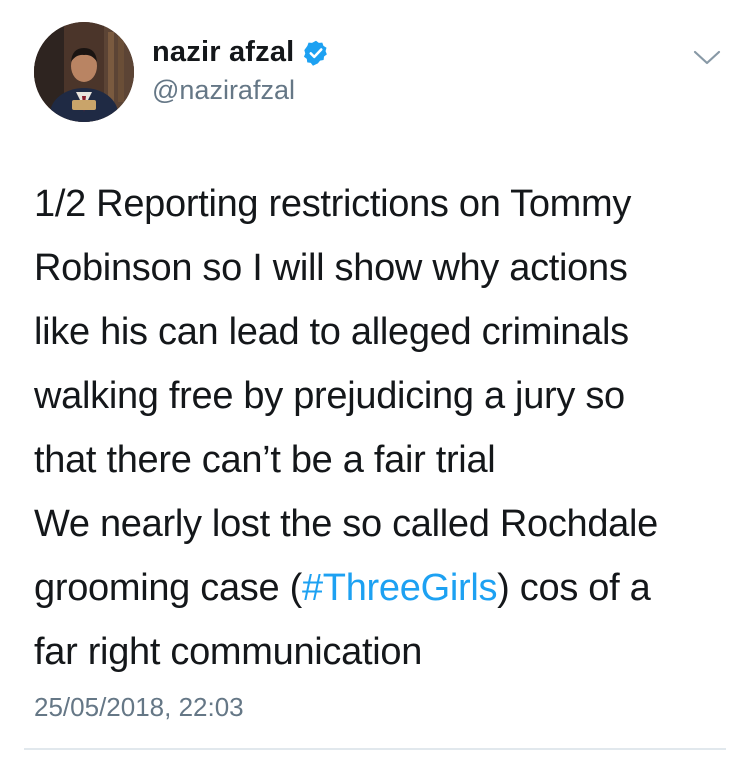  I want to click on tweet-line: We nearly lost the so called Rochdale, so click(346, 524).